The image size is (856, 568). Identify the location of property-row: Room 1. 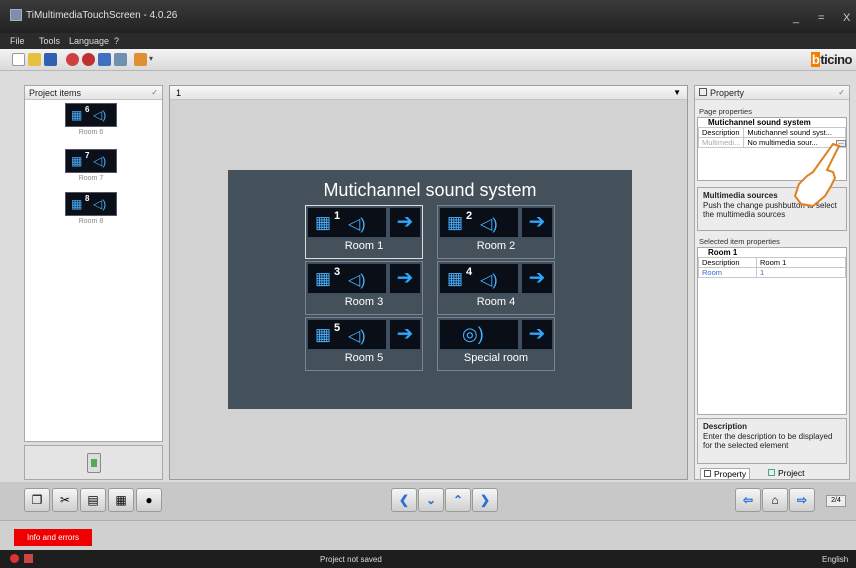
(772, 272).